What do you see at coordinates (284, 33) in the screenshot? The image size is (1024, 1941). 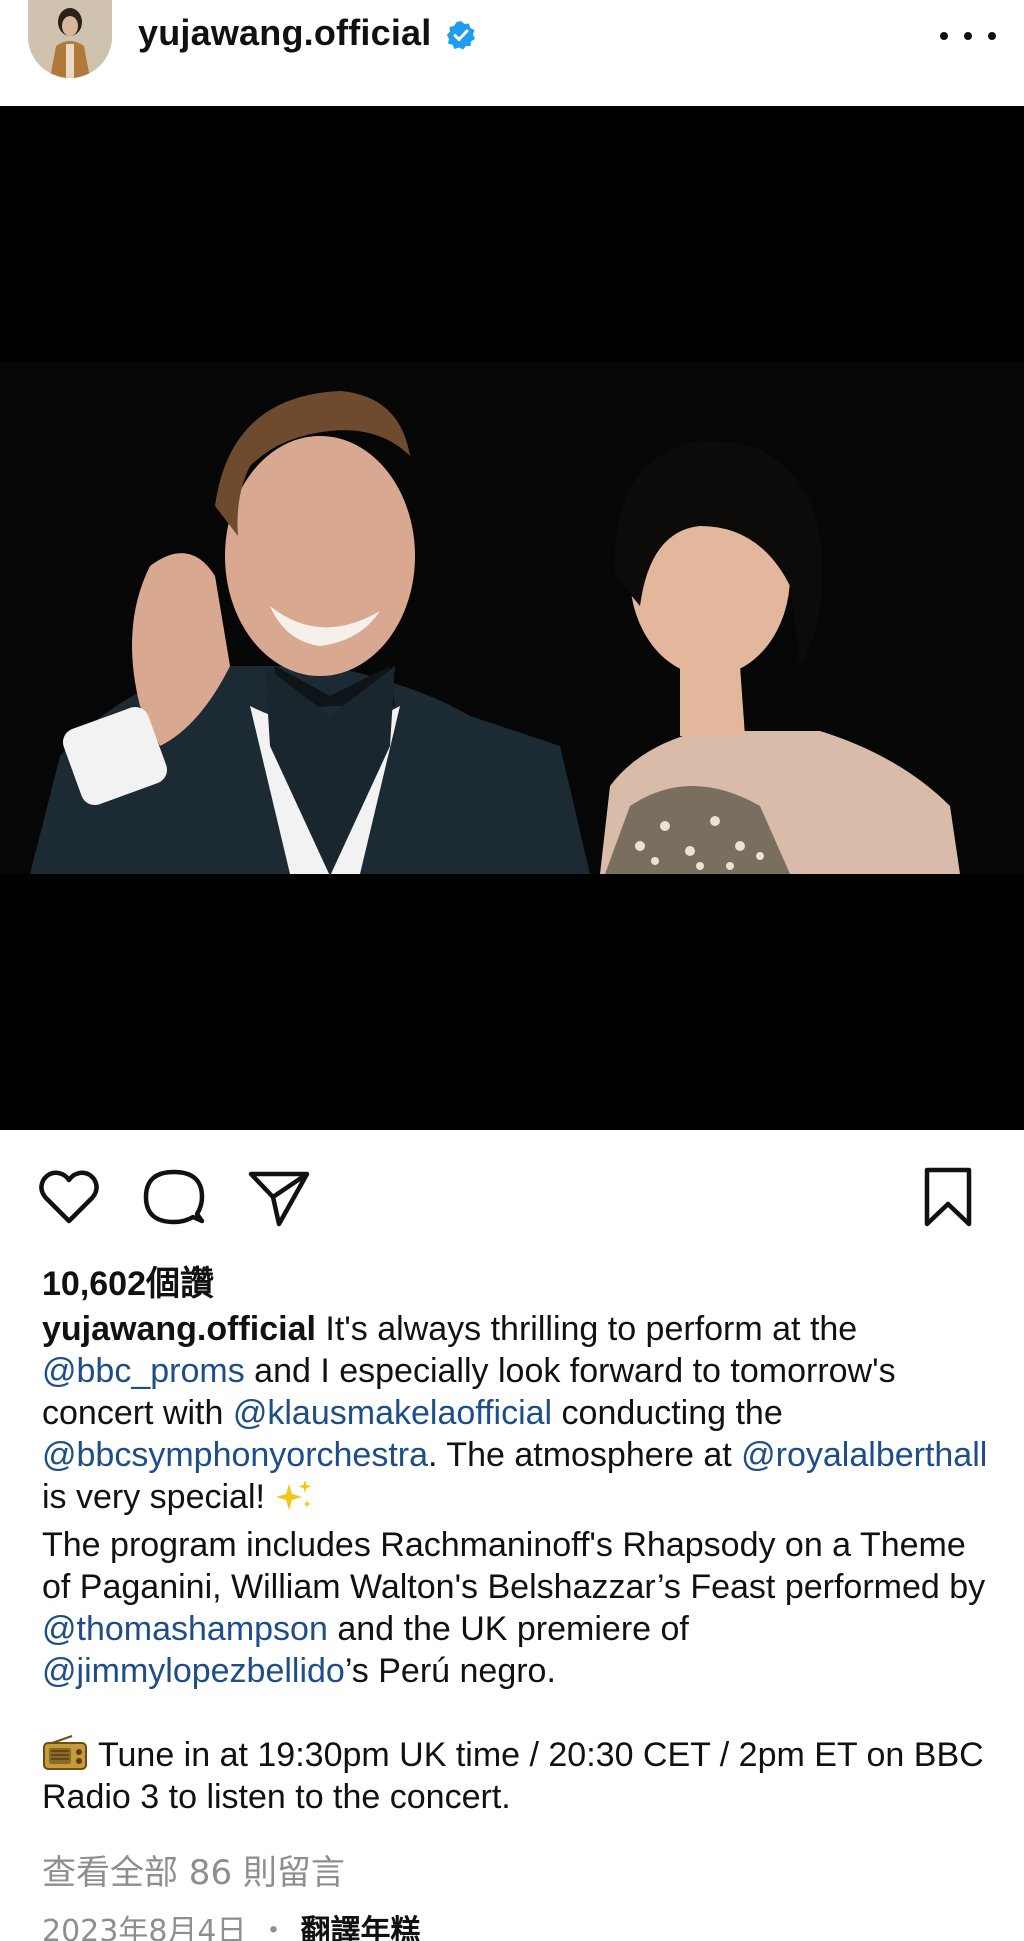 I see `header-username: yujawang.official` at bounding box center [284, 33].